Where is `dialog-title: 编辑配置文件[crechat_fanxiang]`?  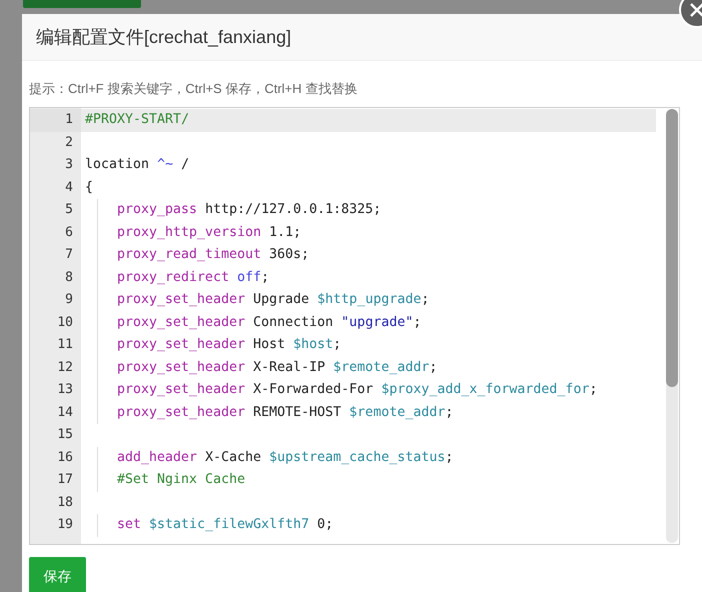 dialog-title: 编辑配置文件[crechat_fanxiang] is located at coordinates (164, 37).